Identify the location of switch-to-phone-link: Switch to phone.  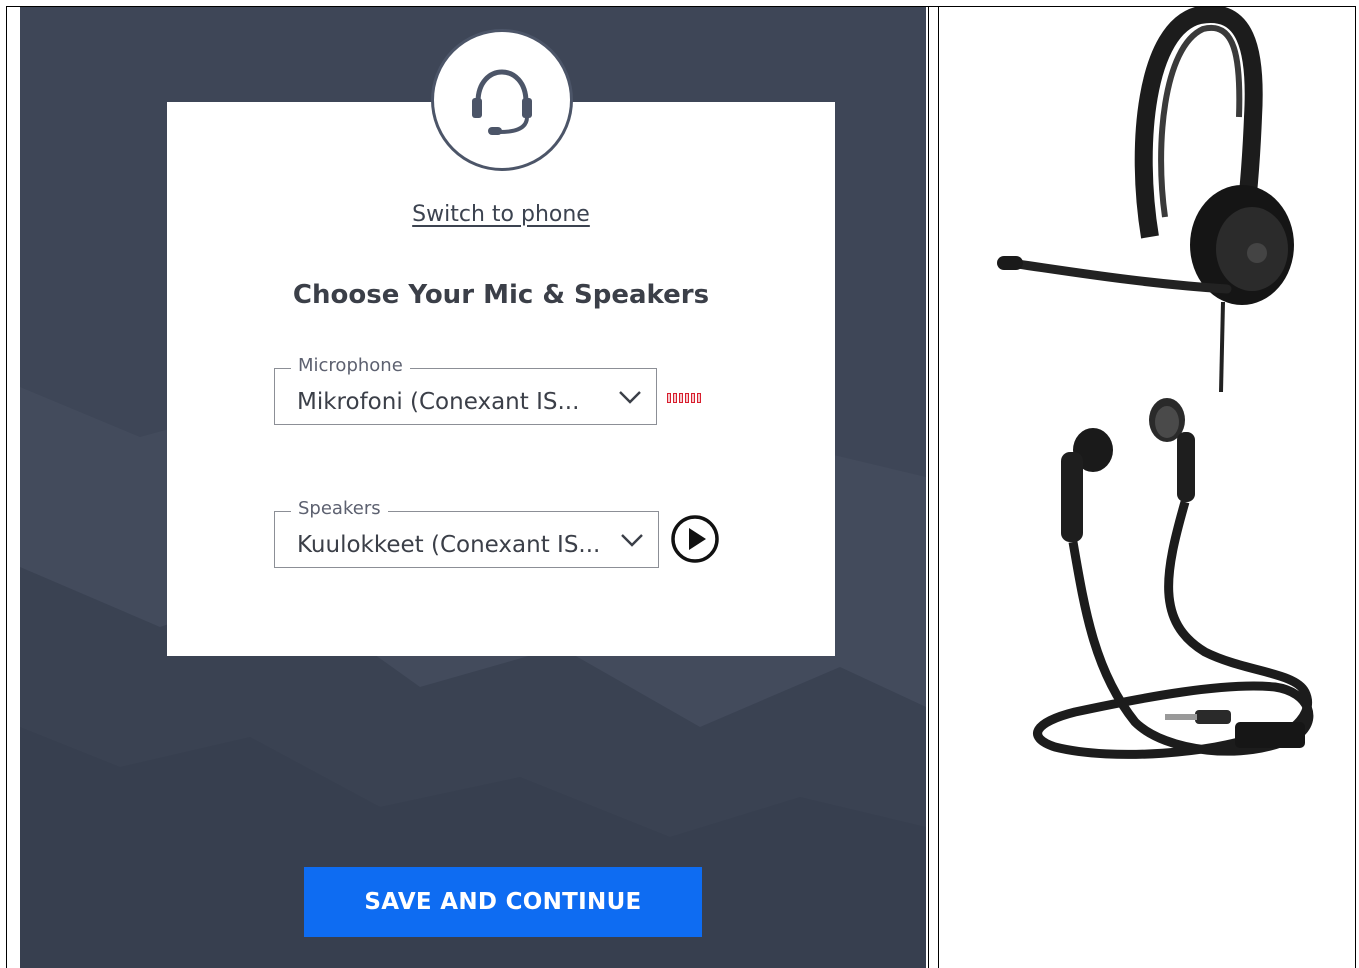
(501, 214).